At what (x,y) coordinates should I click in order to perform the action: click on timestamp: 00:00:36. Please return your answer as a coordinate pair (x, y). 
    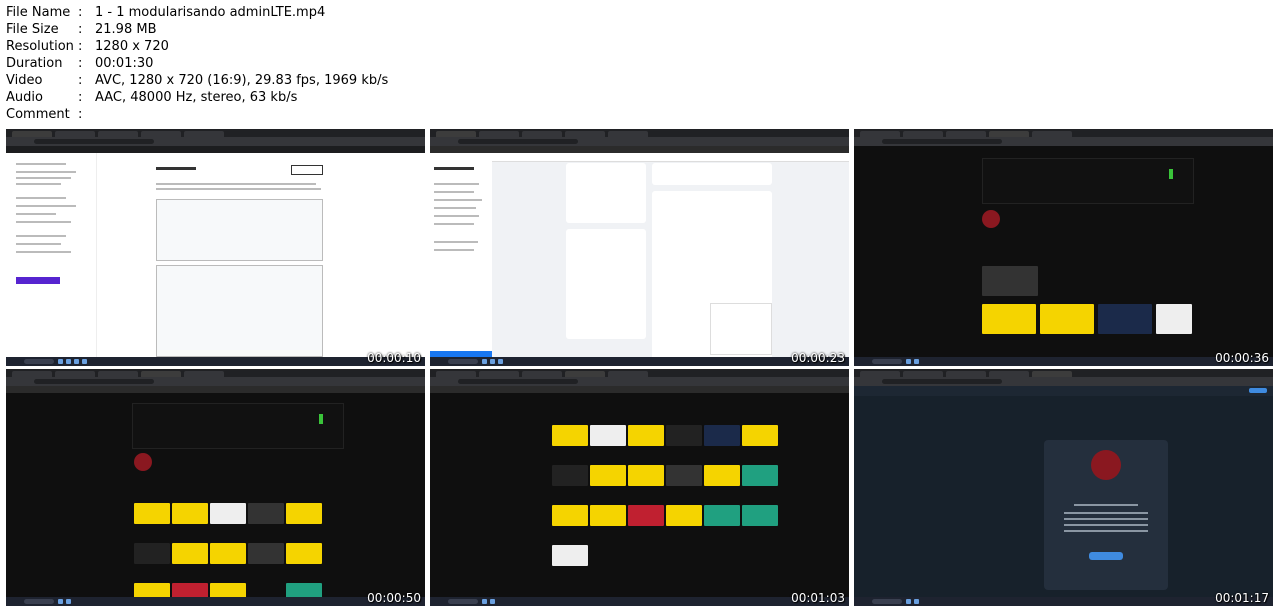
    Looking at the image, I should click on (1242, 358).